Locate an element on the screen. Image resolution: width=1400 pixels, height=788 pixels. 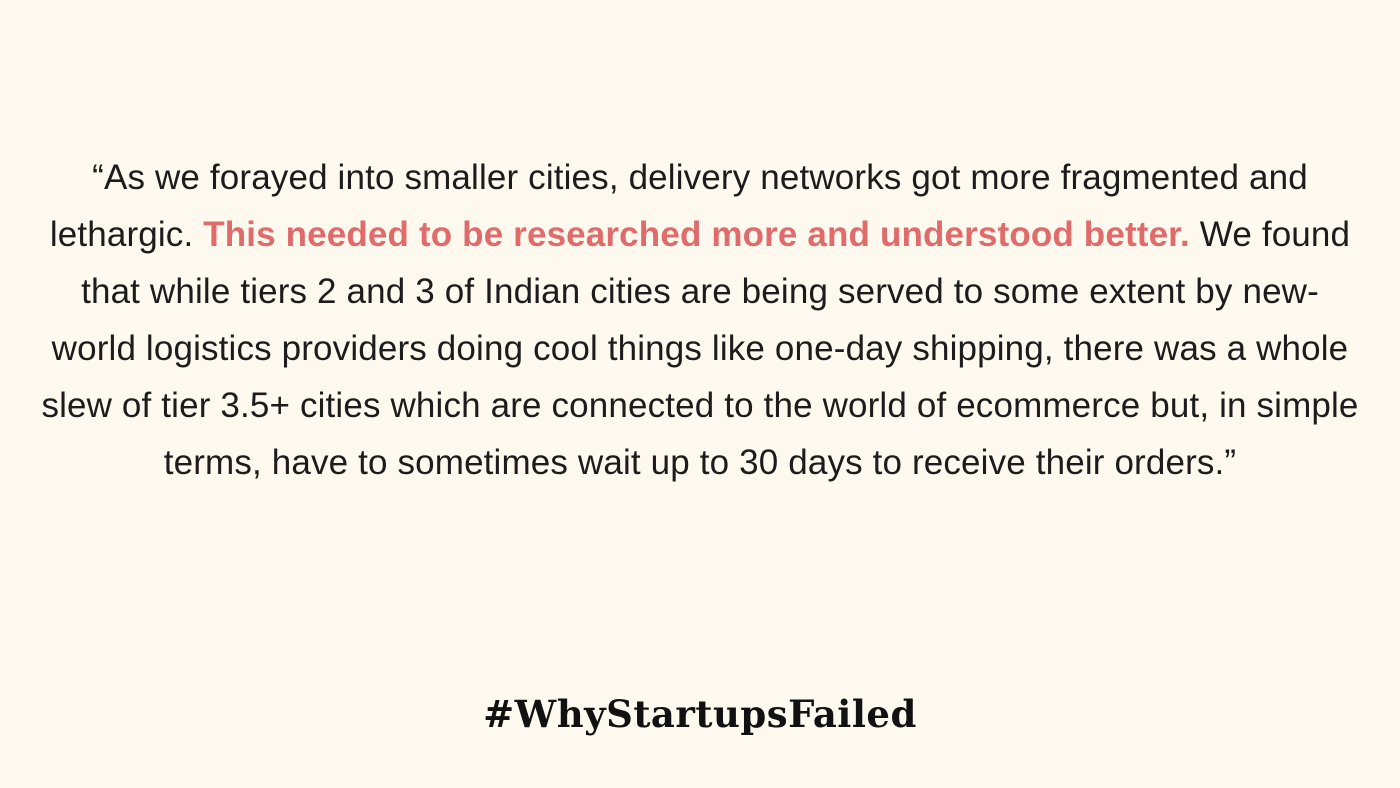
hashtag: #WhyStartupsFailed is located at coordinates (700, 714).